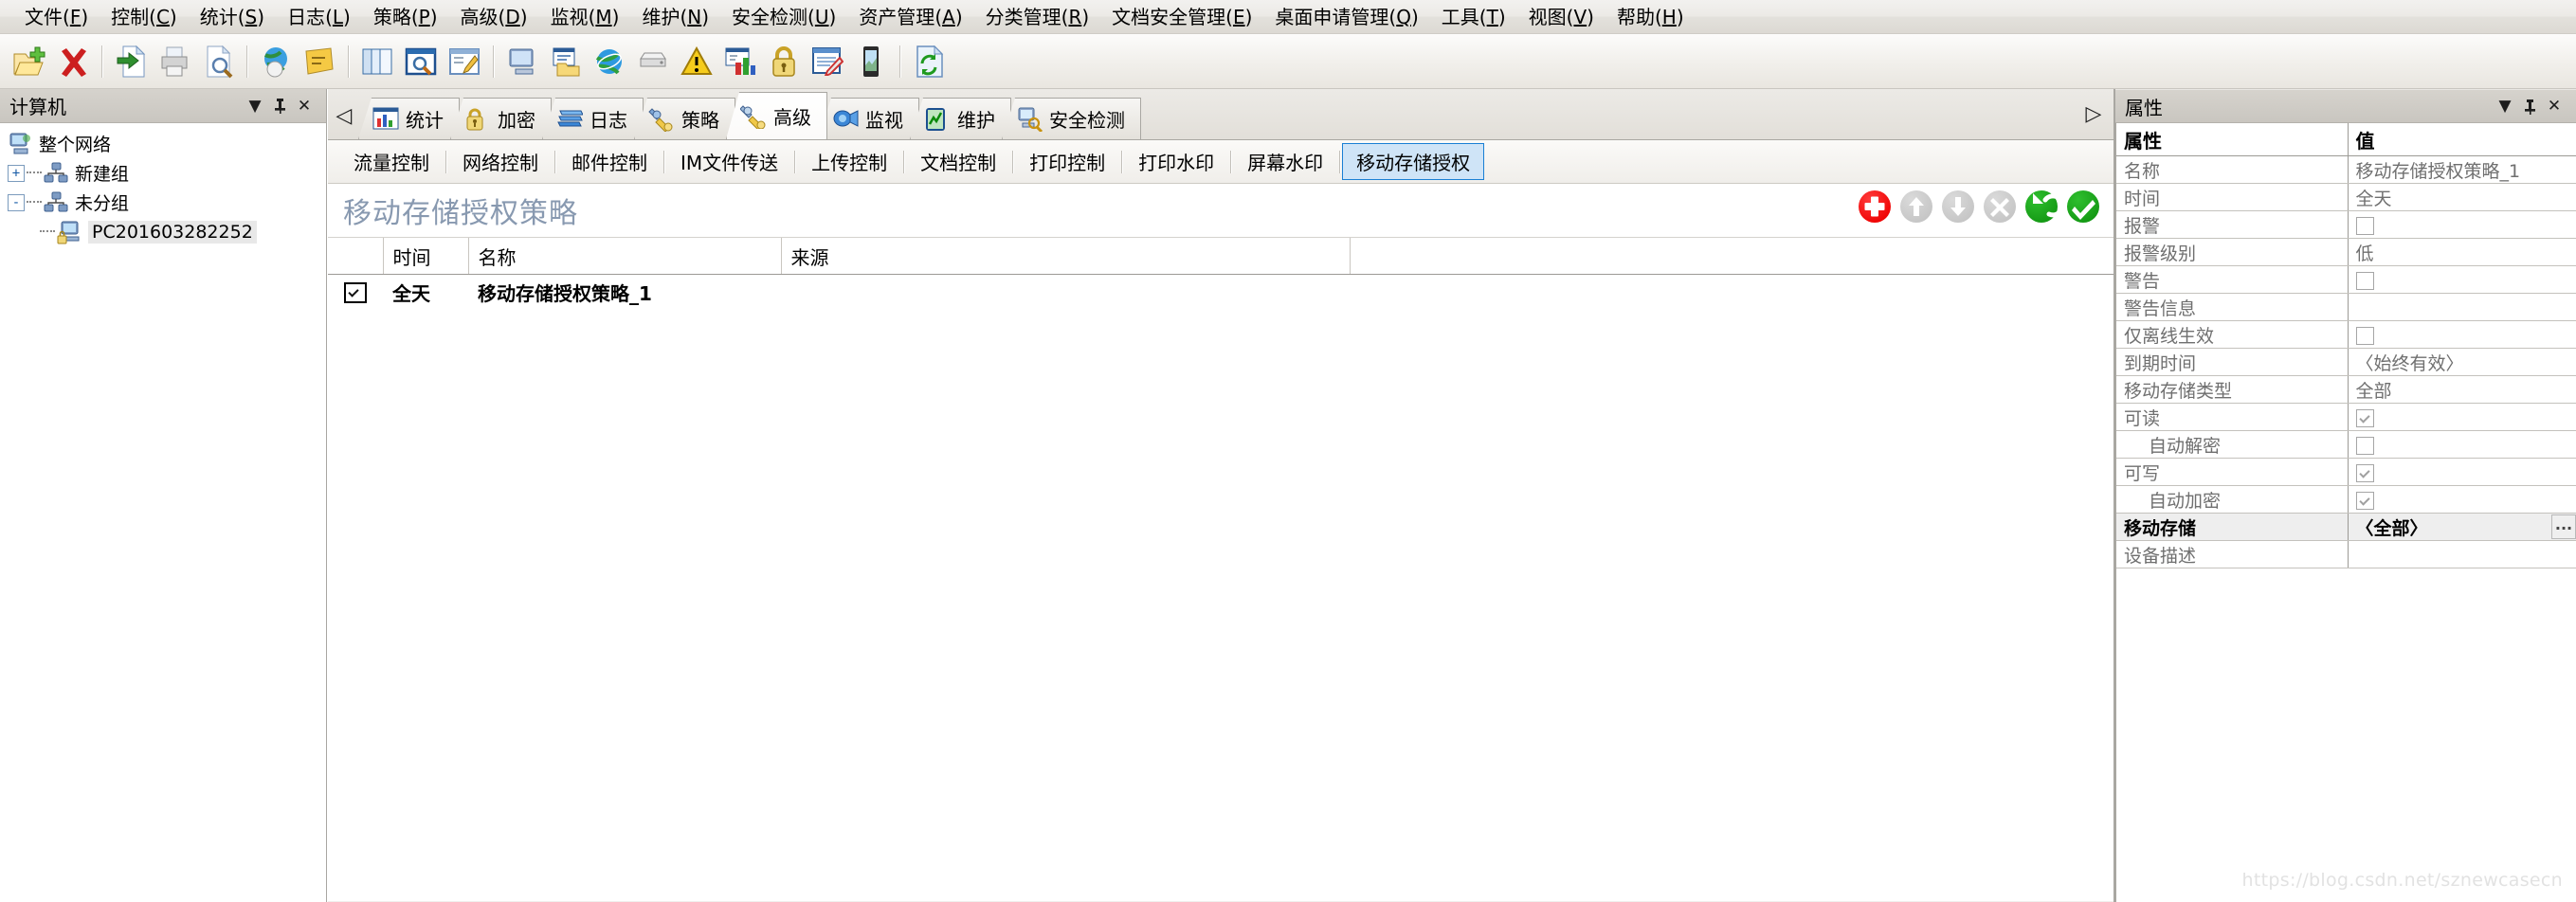 The image size is (2576, 902). What do you see at coordinates (218, 61) in the screenshot?
I see `print-preview-icon` at bounding box center [218, 61].